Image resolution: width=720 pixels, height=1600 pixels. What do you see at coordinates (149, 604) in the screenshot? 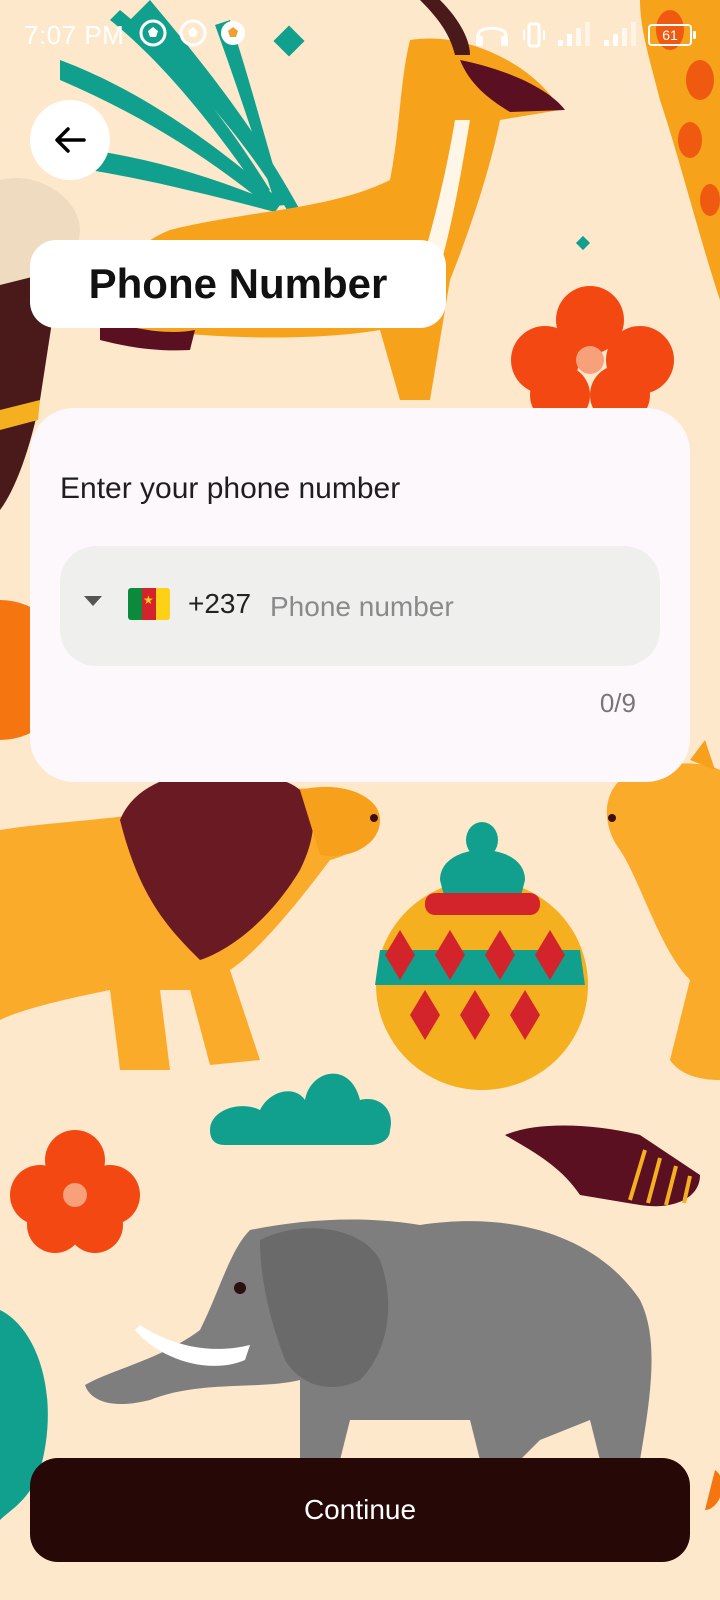
I see `cameroon-flag-icon` at bounding box center [149, 604].